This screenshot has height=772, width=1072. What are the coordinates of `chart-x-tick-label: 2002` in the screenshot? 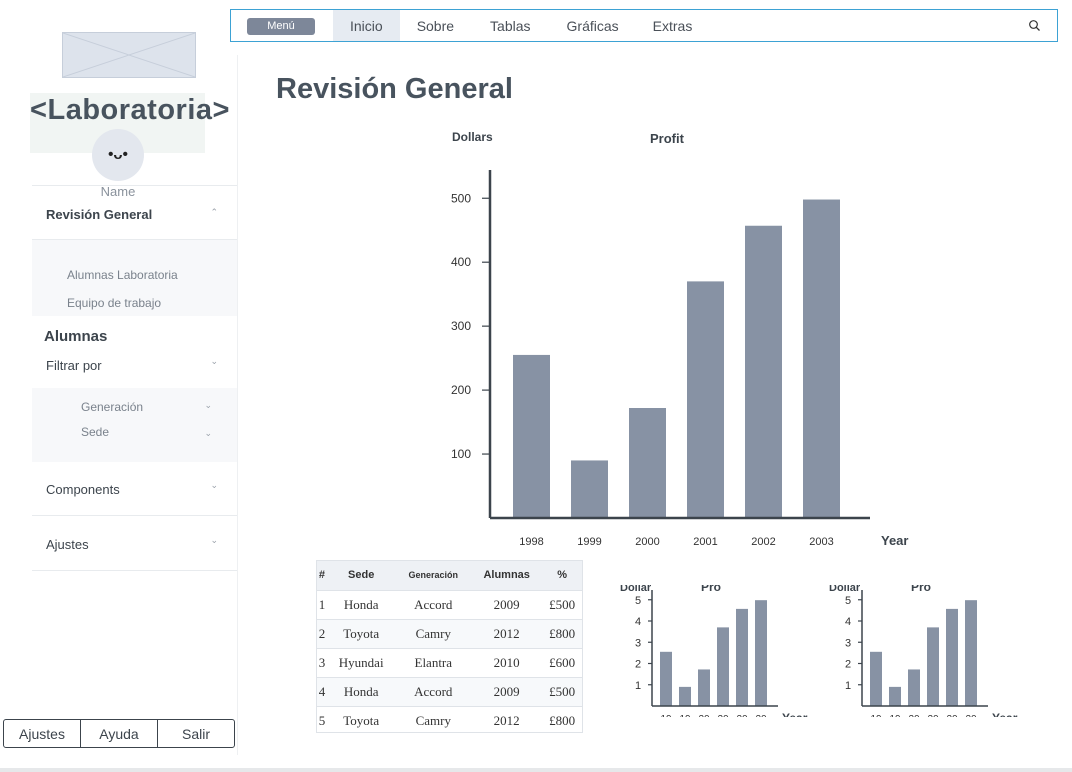 It's located at (763, 542).